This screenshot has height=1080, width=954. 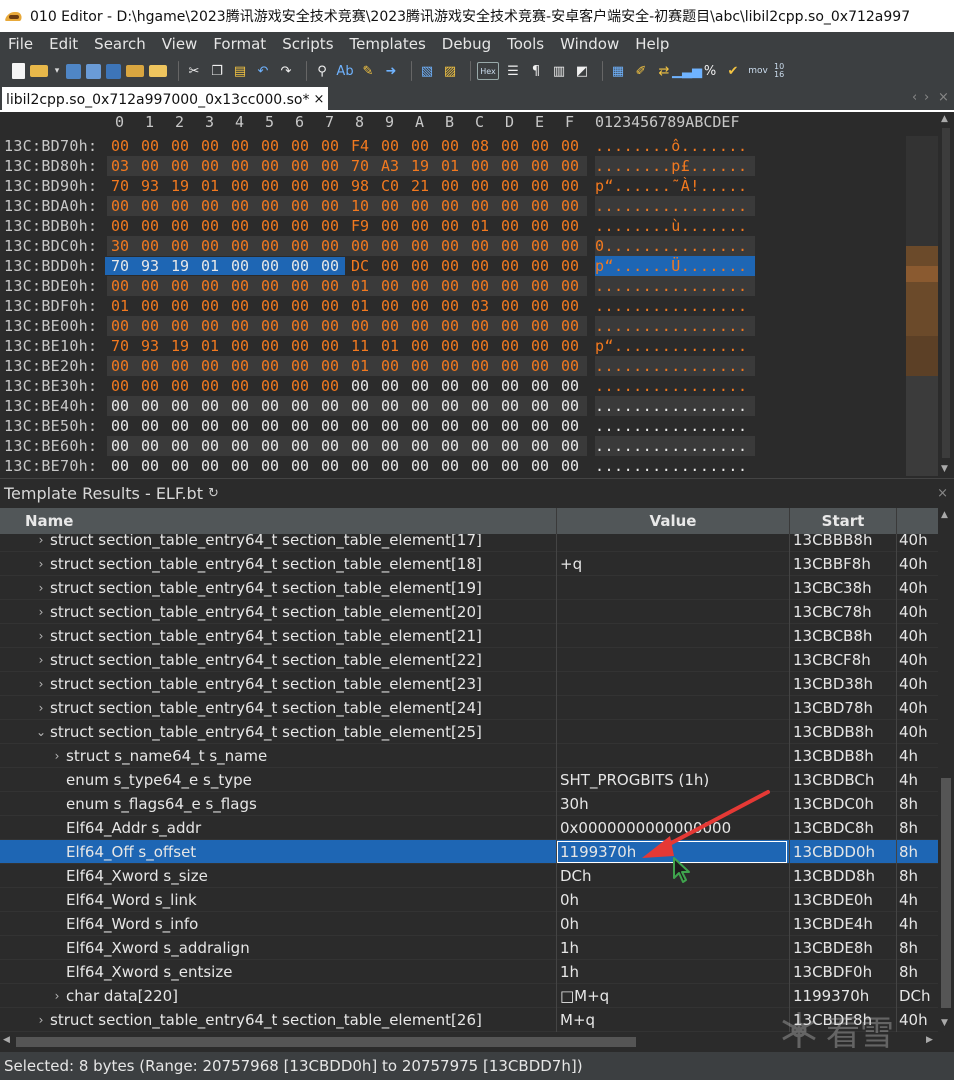 What do you see at coordinates (210, 346) in the screenshot?
I see `hex-byte: 01` at bounding box center [210, 346].